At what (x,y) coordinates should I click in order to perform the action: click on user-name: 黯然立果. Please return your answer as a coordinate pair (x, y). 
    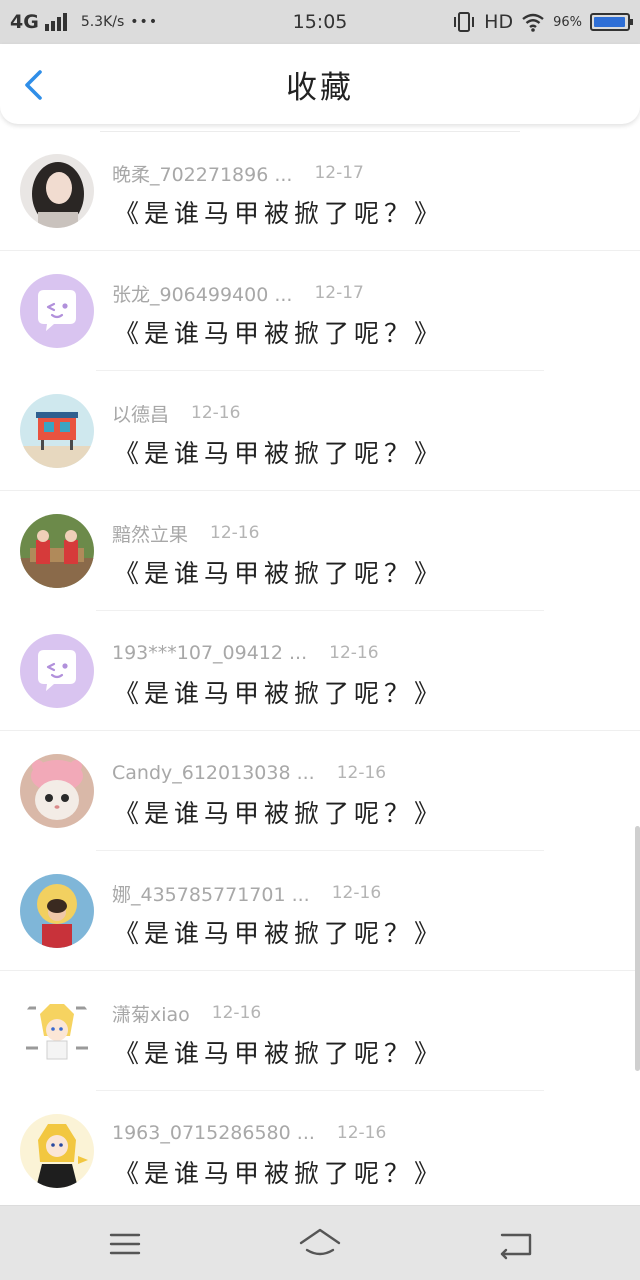
    Looking at the image, I should click on (150, 534).